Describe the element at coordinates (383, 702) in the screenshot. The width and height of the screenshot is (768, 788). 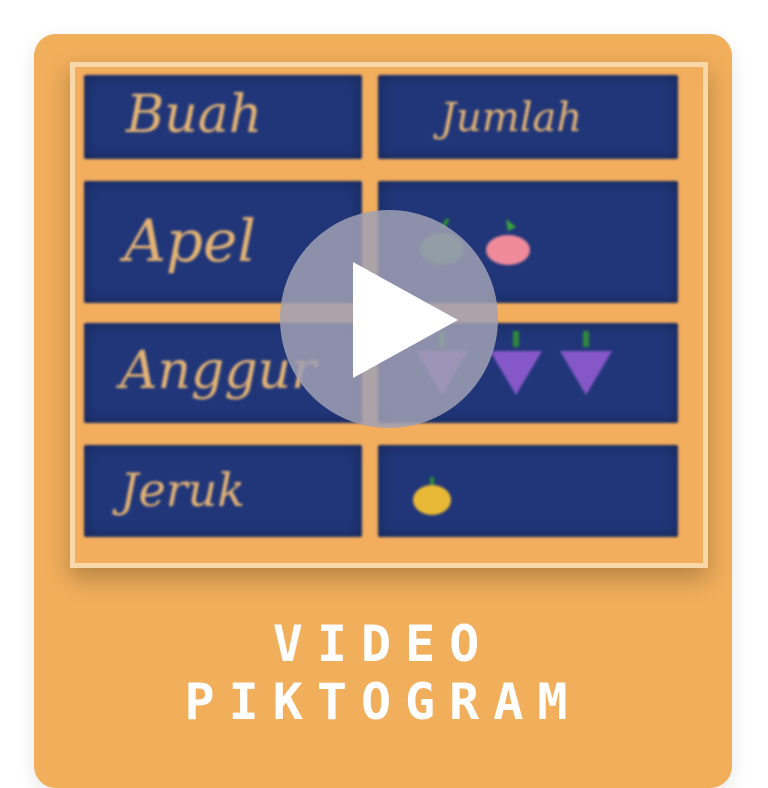
I see `caption-line-2: PIKTOGRAM` at that location.